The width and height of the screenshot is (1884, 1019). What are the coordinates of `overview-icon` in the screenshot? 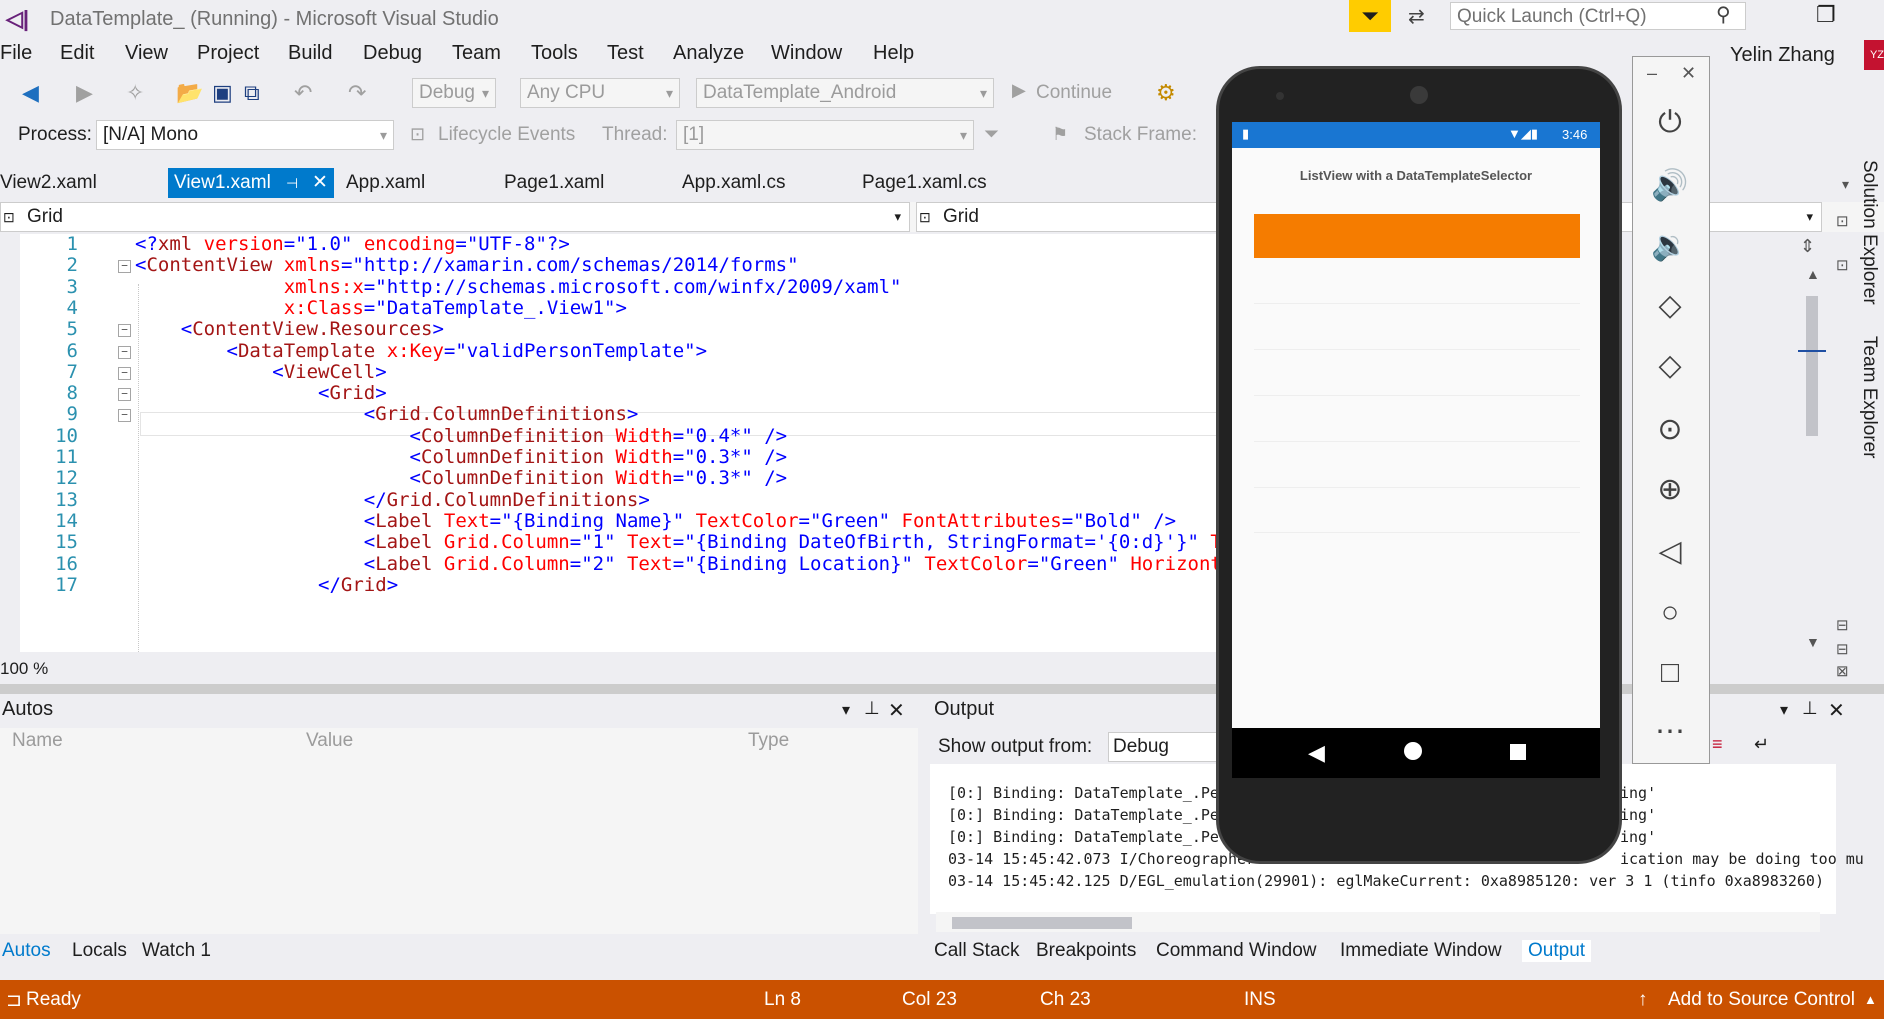 It's located at (1518, 752).